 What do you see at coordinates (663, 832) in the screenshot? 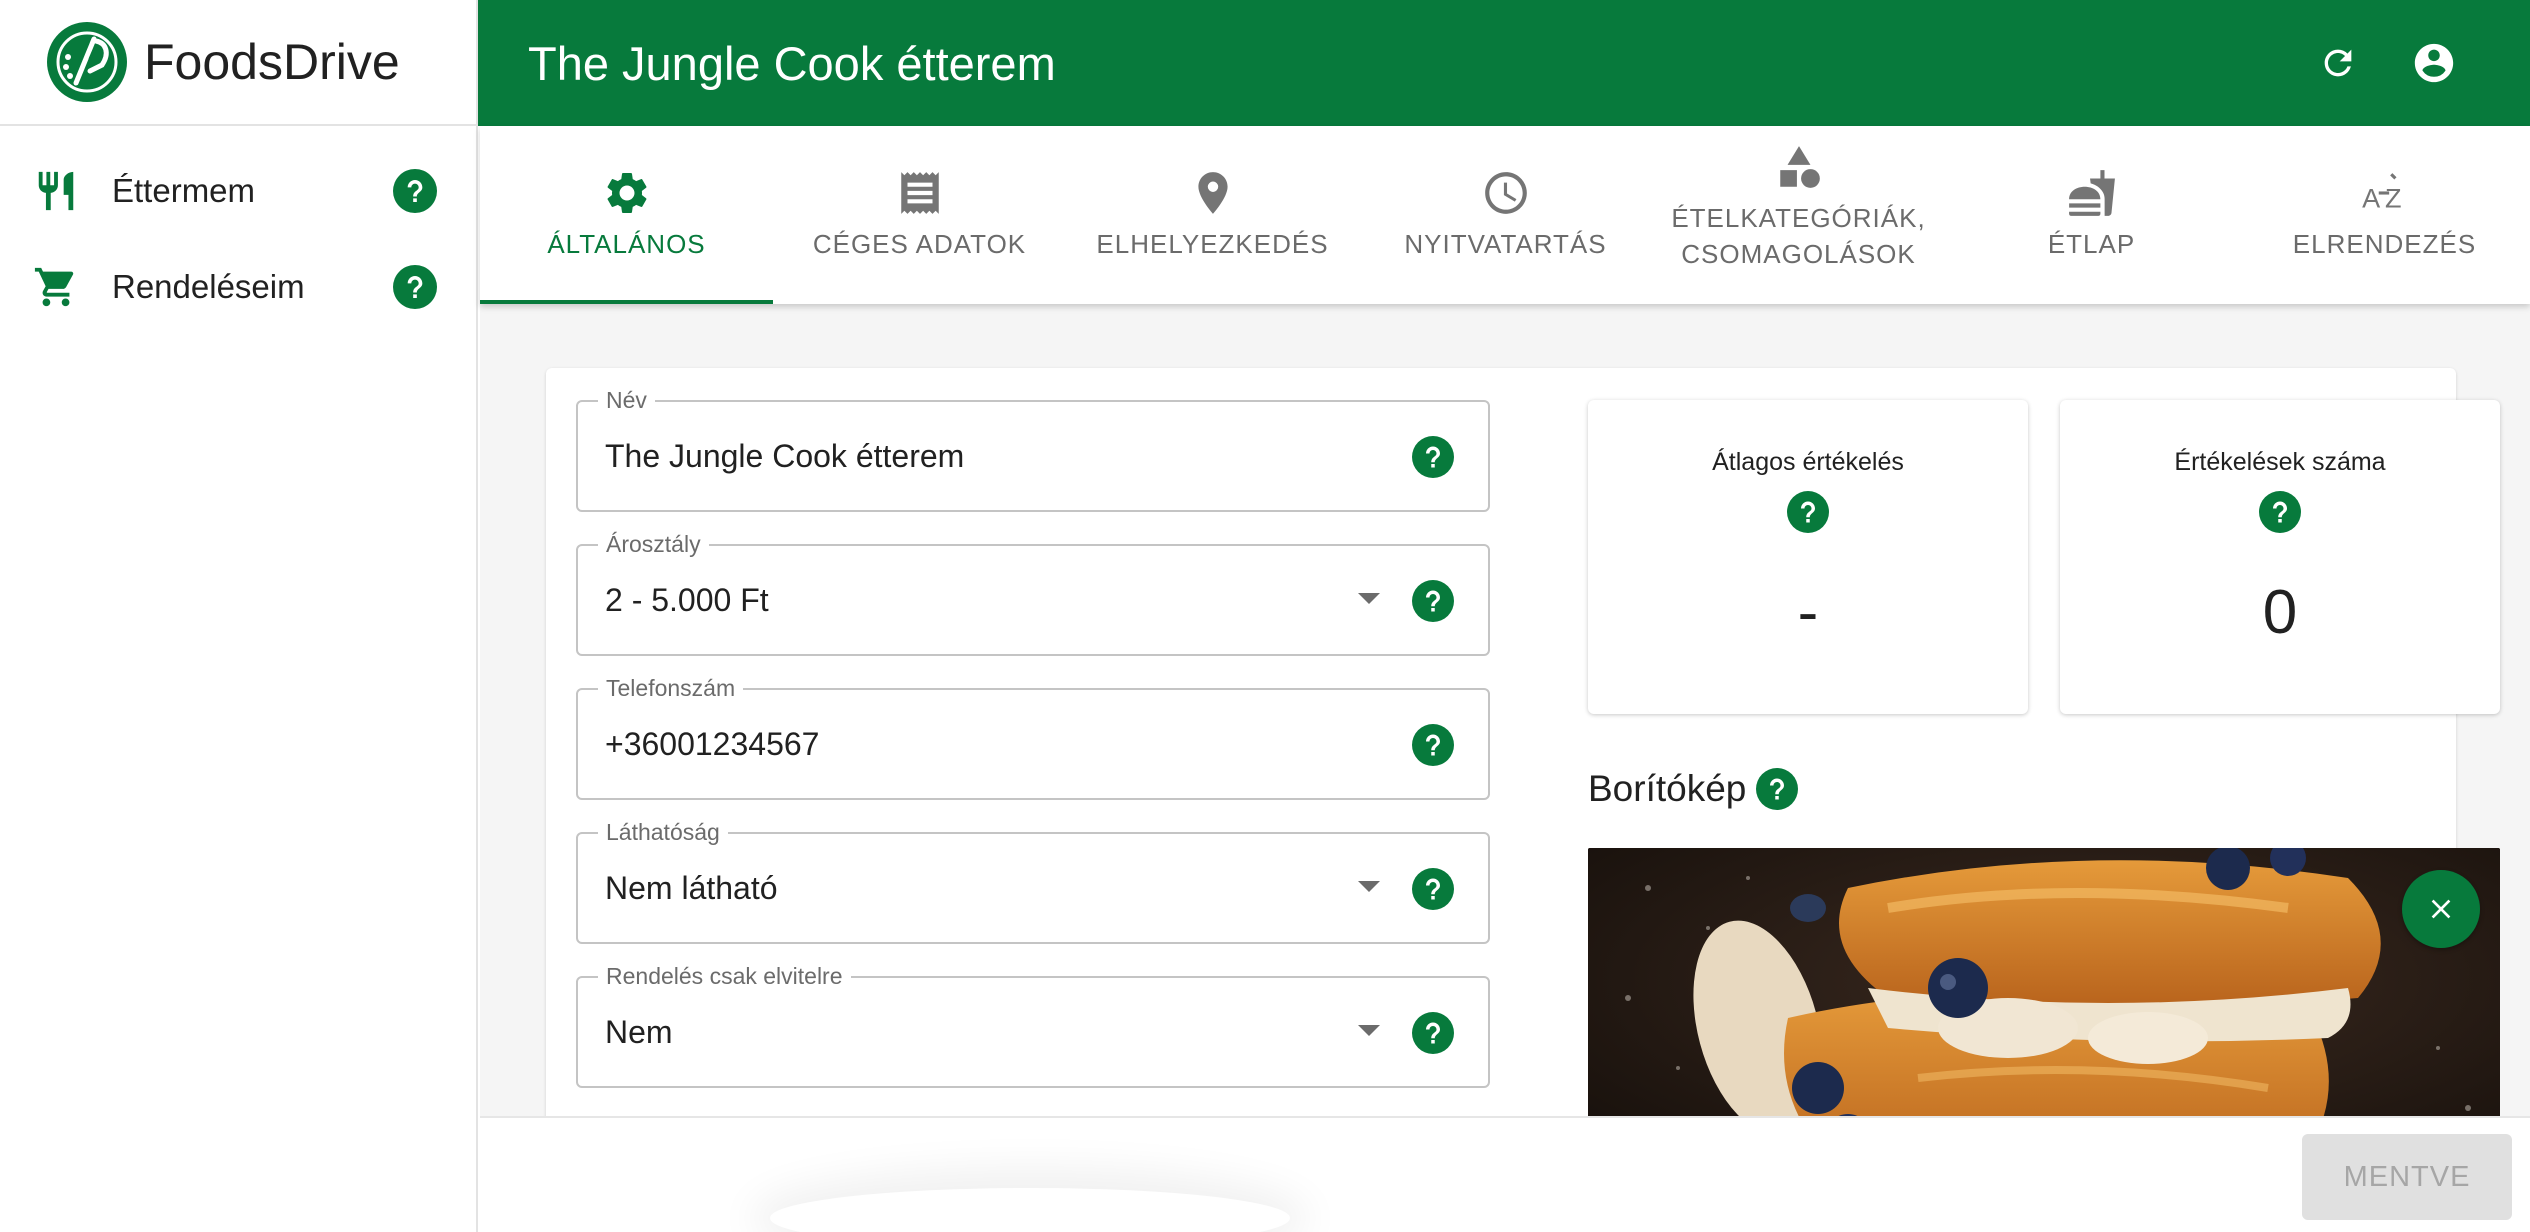
I see `field-label: Láthatóság` at bounding box center [663, 832].